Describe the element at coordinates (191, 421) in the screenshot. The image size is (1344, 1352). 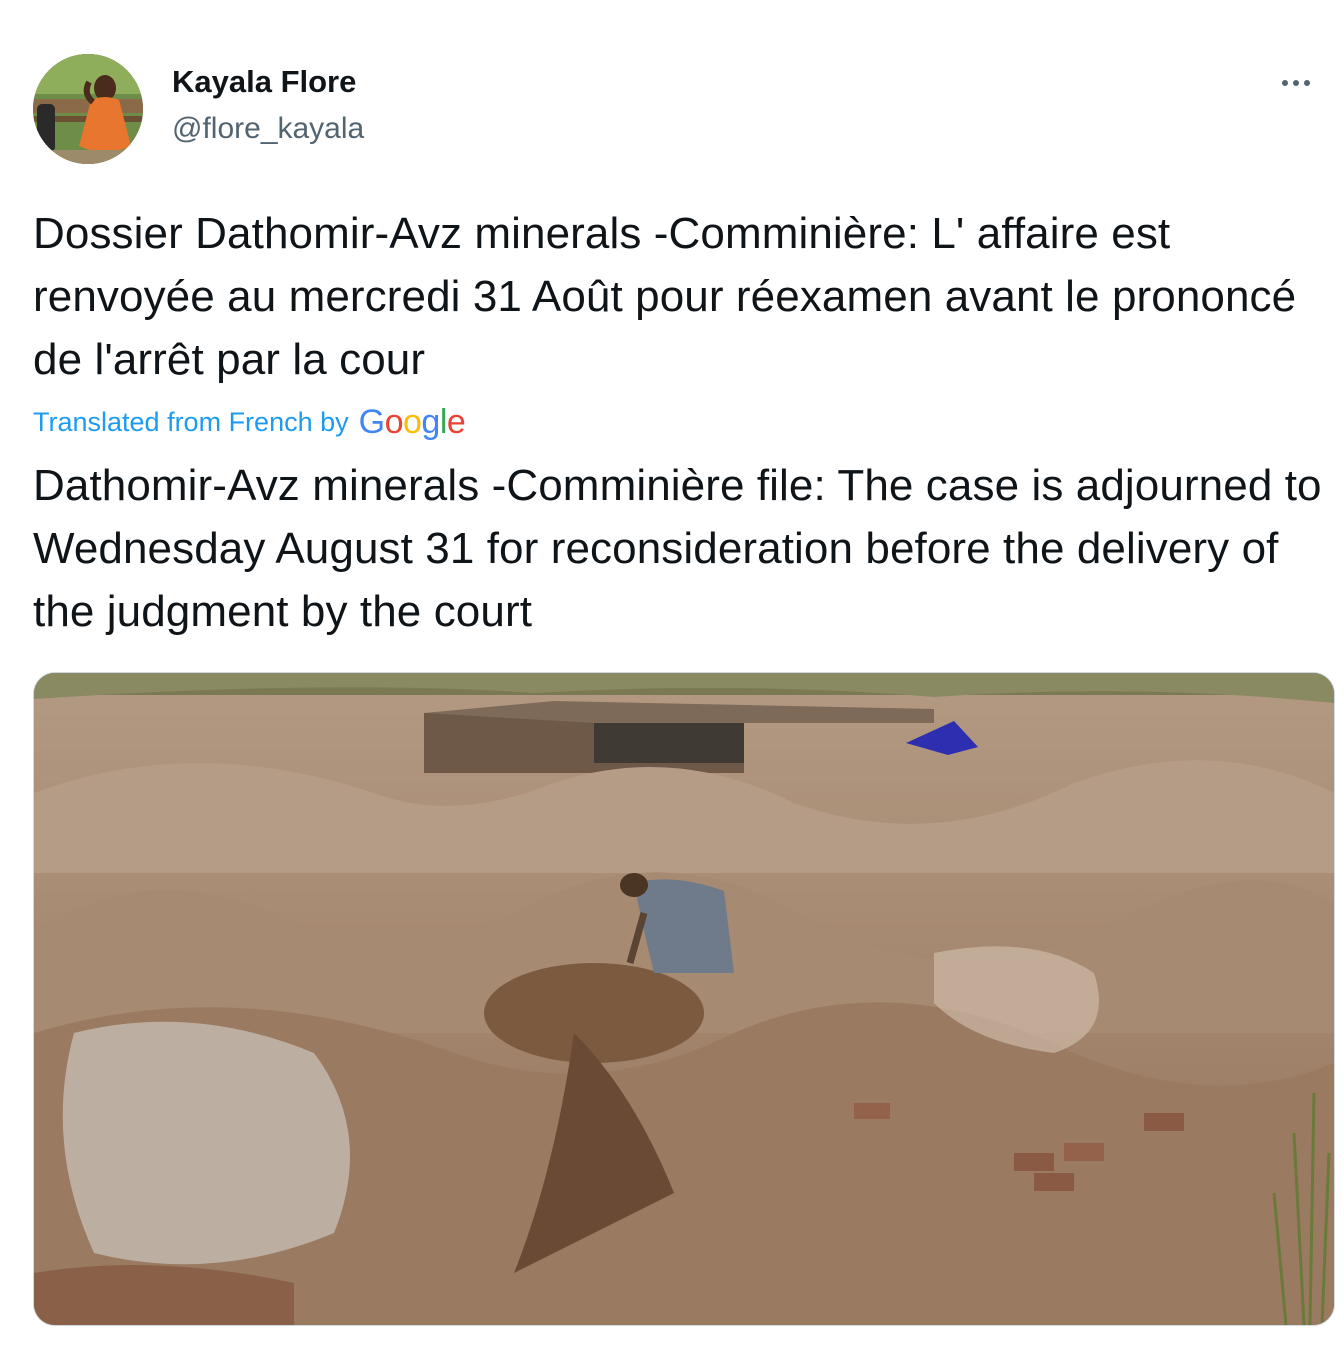
I see `translated-by-label: Translated from French by` at that location.